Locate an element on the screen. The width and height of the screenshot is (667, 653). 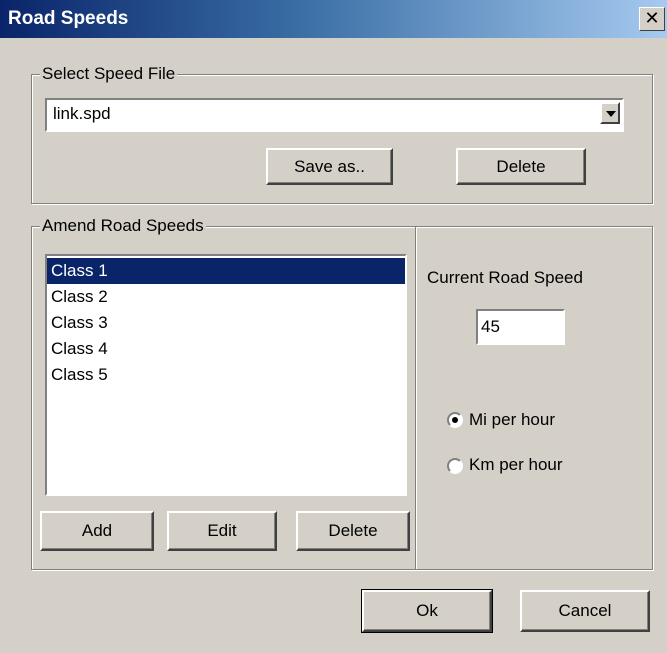
close-icon: ✕ is located at coordinates (652, 18).